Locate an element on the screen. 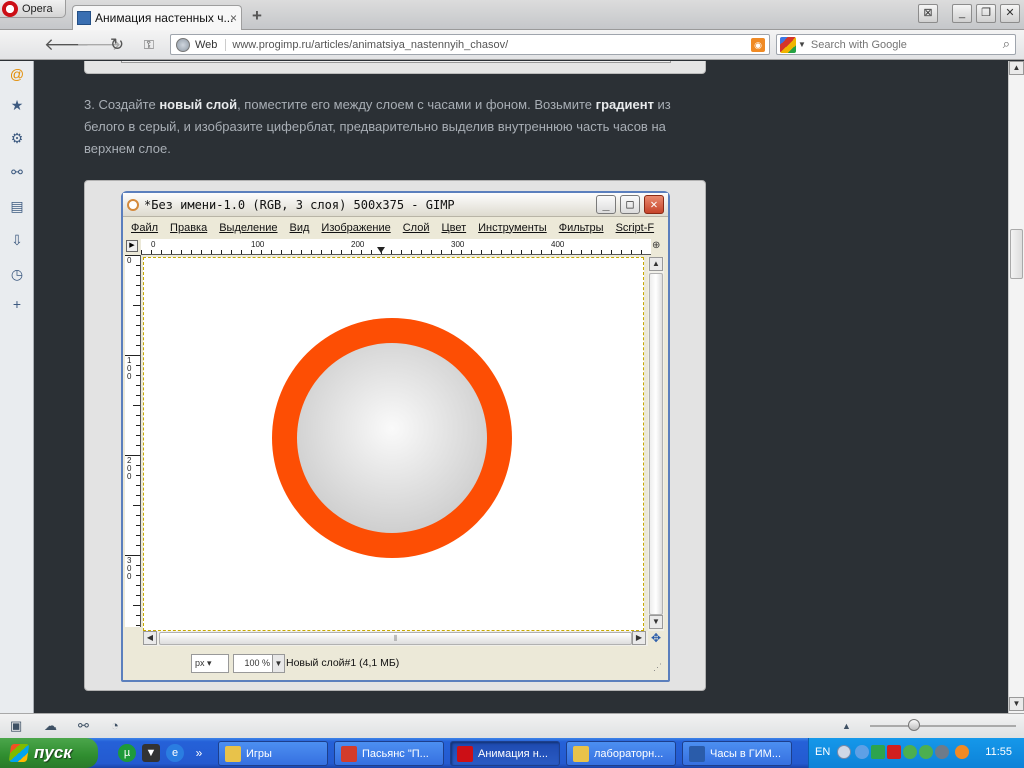 The image size is (1024, 768). taskbar-button: Игры is located at coordinates (273, 753).